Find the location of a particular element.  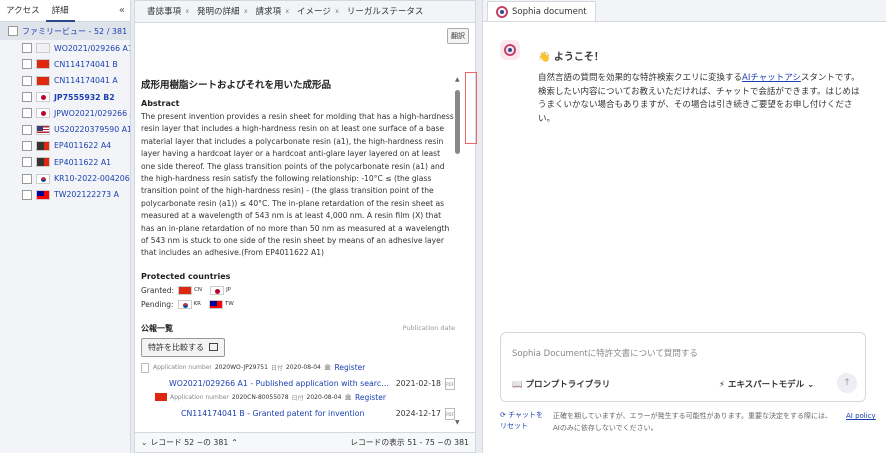

family-list-item: JP7555932 B2 is located at coordinates (65, 97).